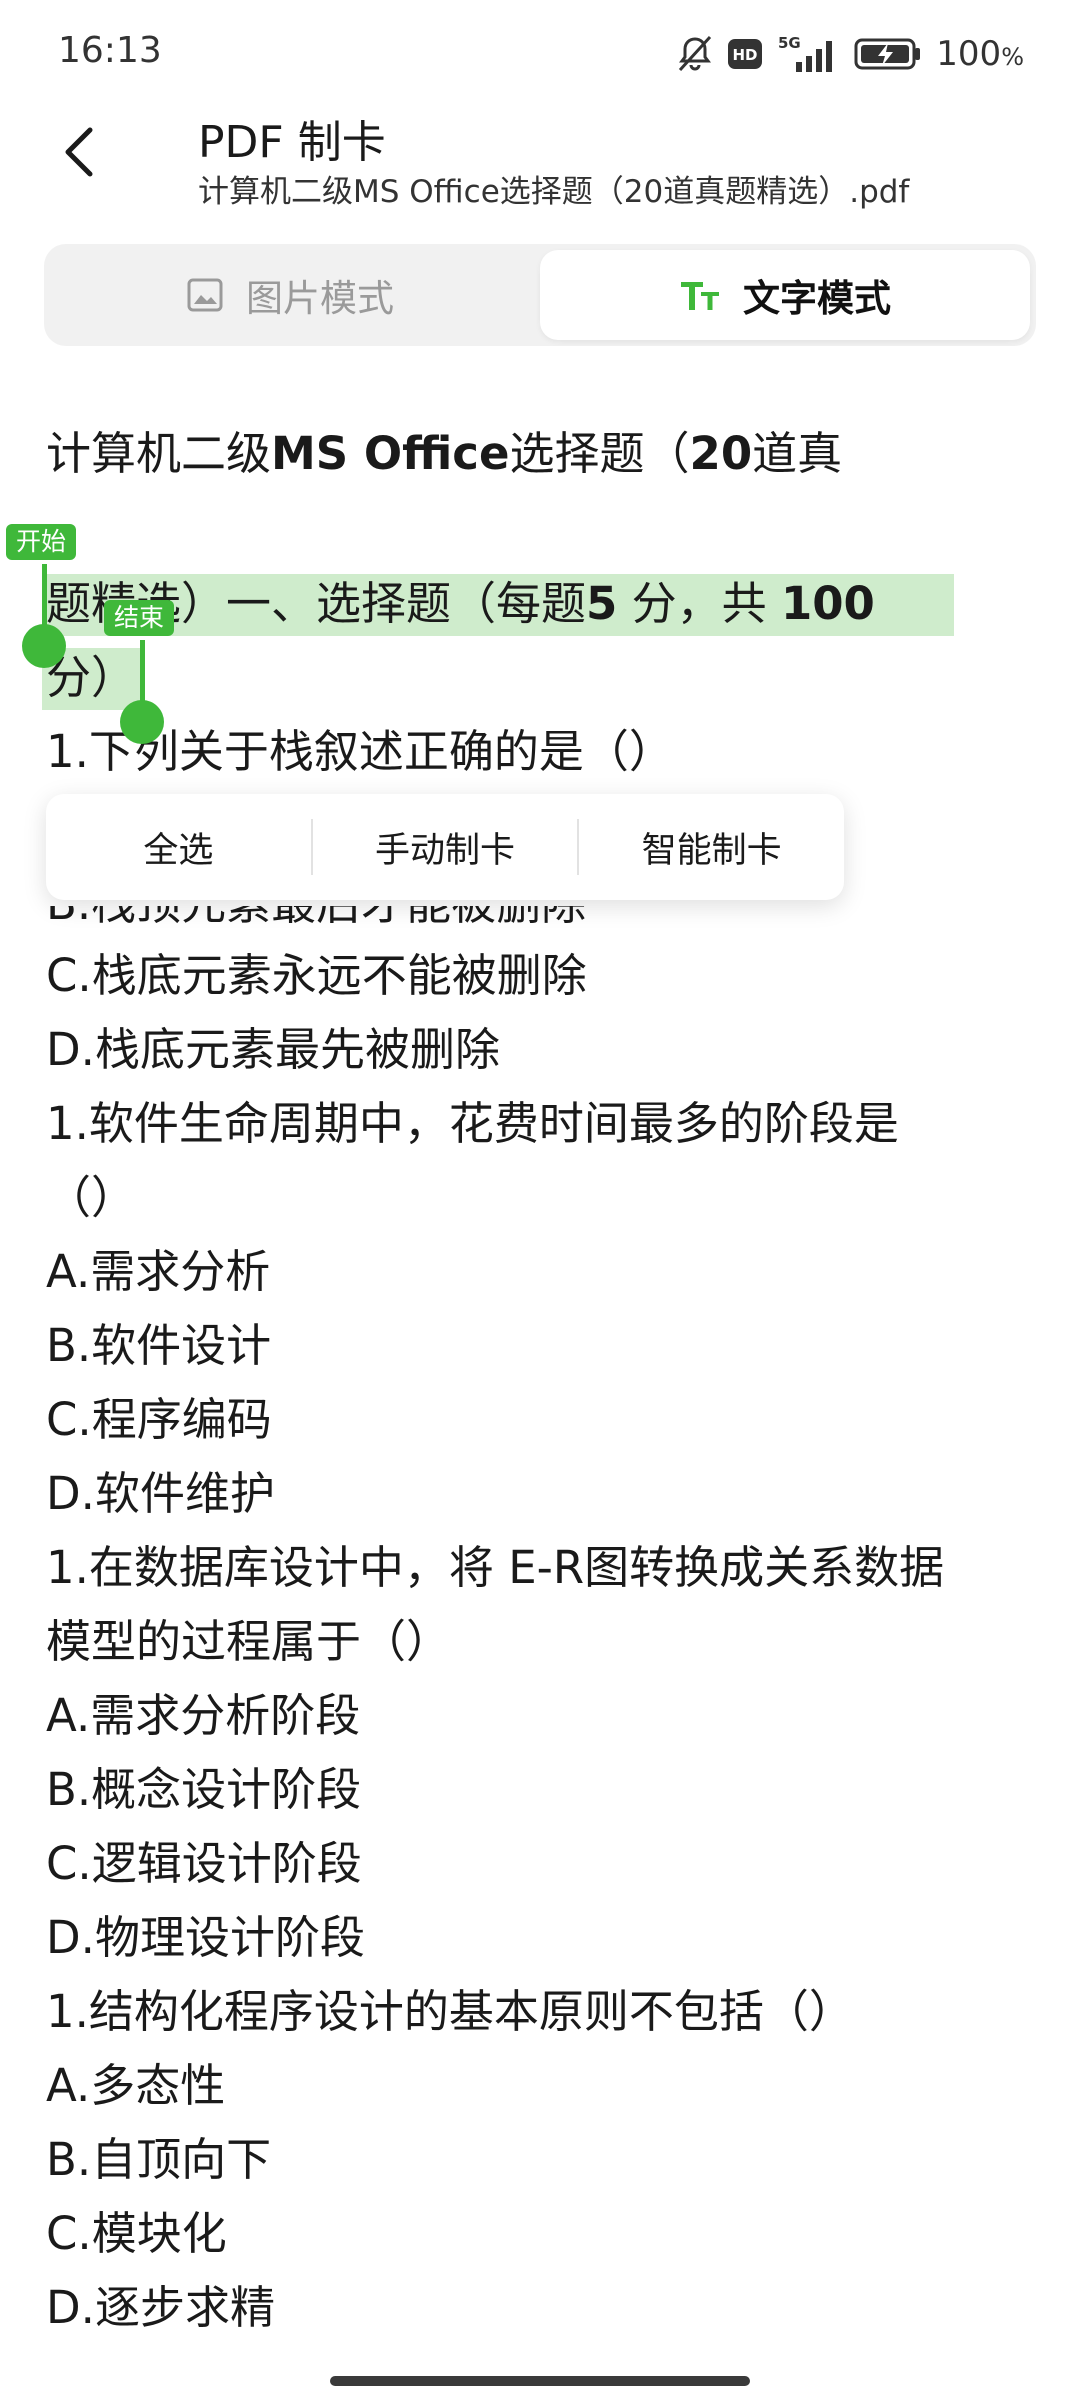 The width and height of the screenshot is (1080, 2400). What do you see at coordinates (495, 1567) in the screenshot?
I see `question-3: 1.在数据库设计中，将 E-R图转换成关系数据` at bounding box center [495, 1567].